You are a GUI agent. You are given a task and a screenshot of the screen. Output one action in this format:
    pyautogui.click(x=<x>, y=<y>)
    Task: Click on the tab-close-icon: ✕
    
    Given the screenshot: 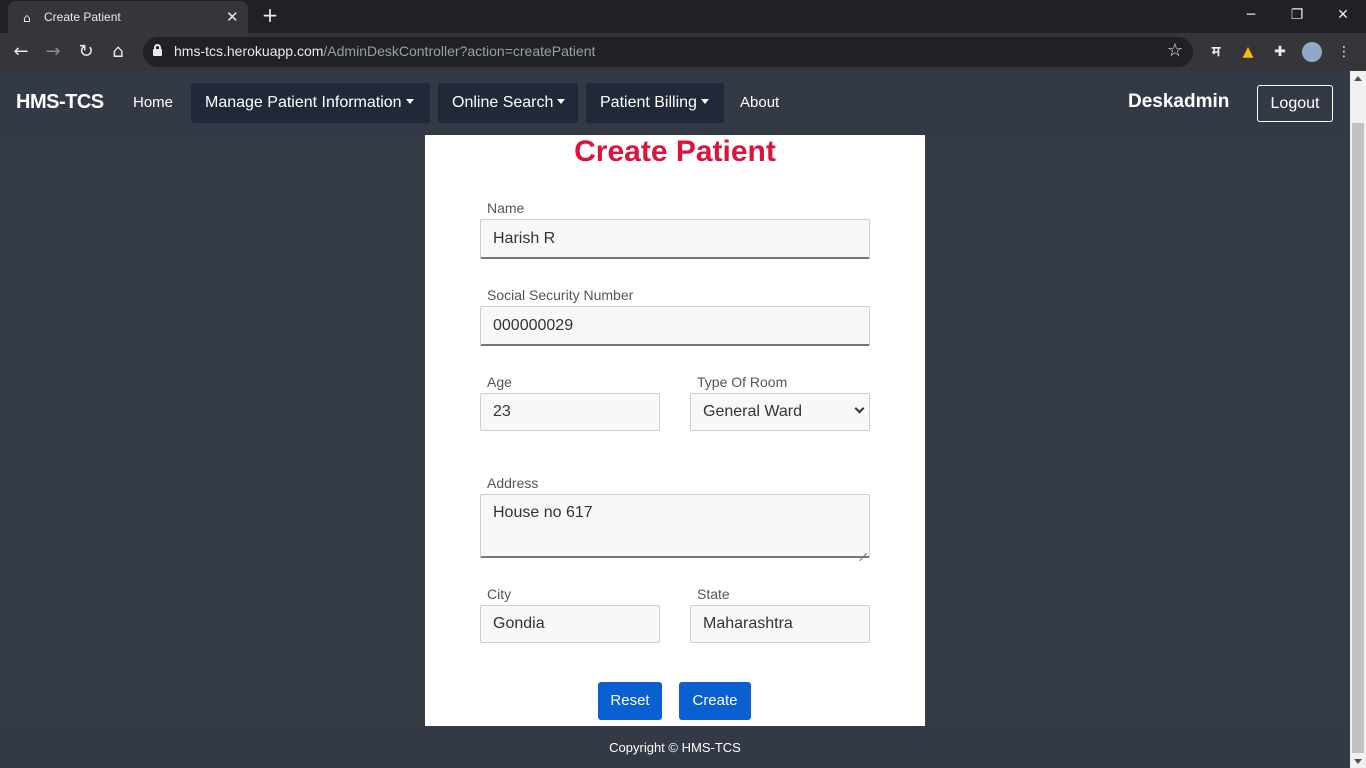 What is the action you would take?
    pyautogui.click(x=232, y=17)
    